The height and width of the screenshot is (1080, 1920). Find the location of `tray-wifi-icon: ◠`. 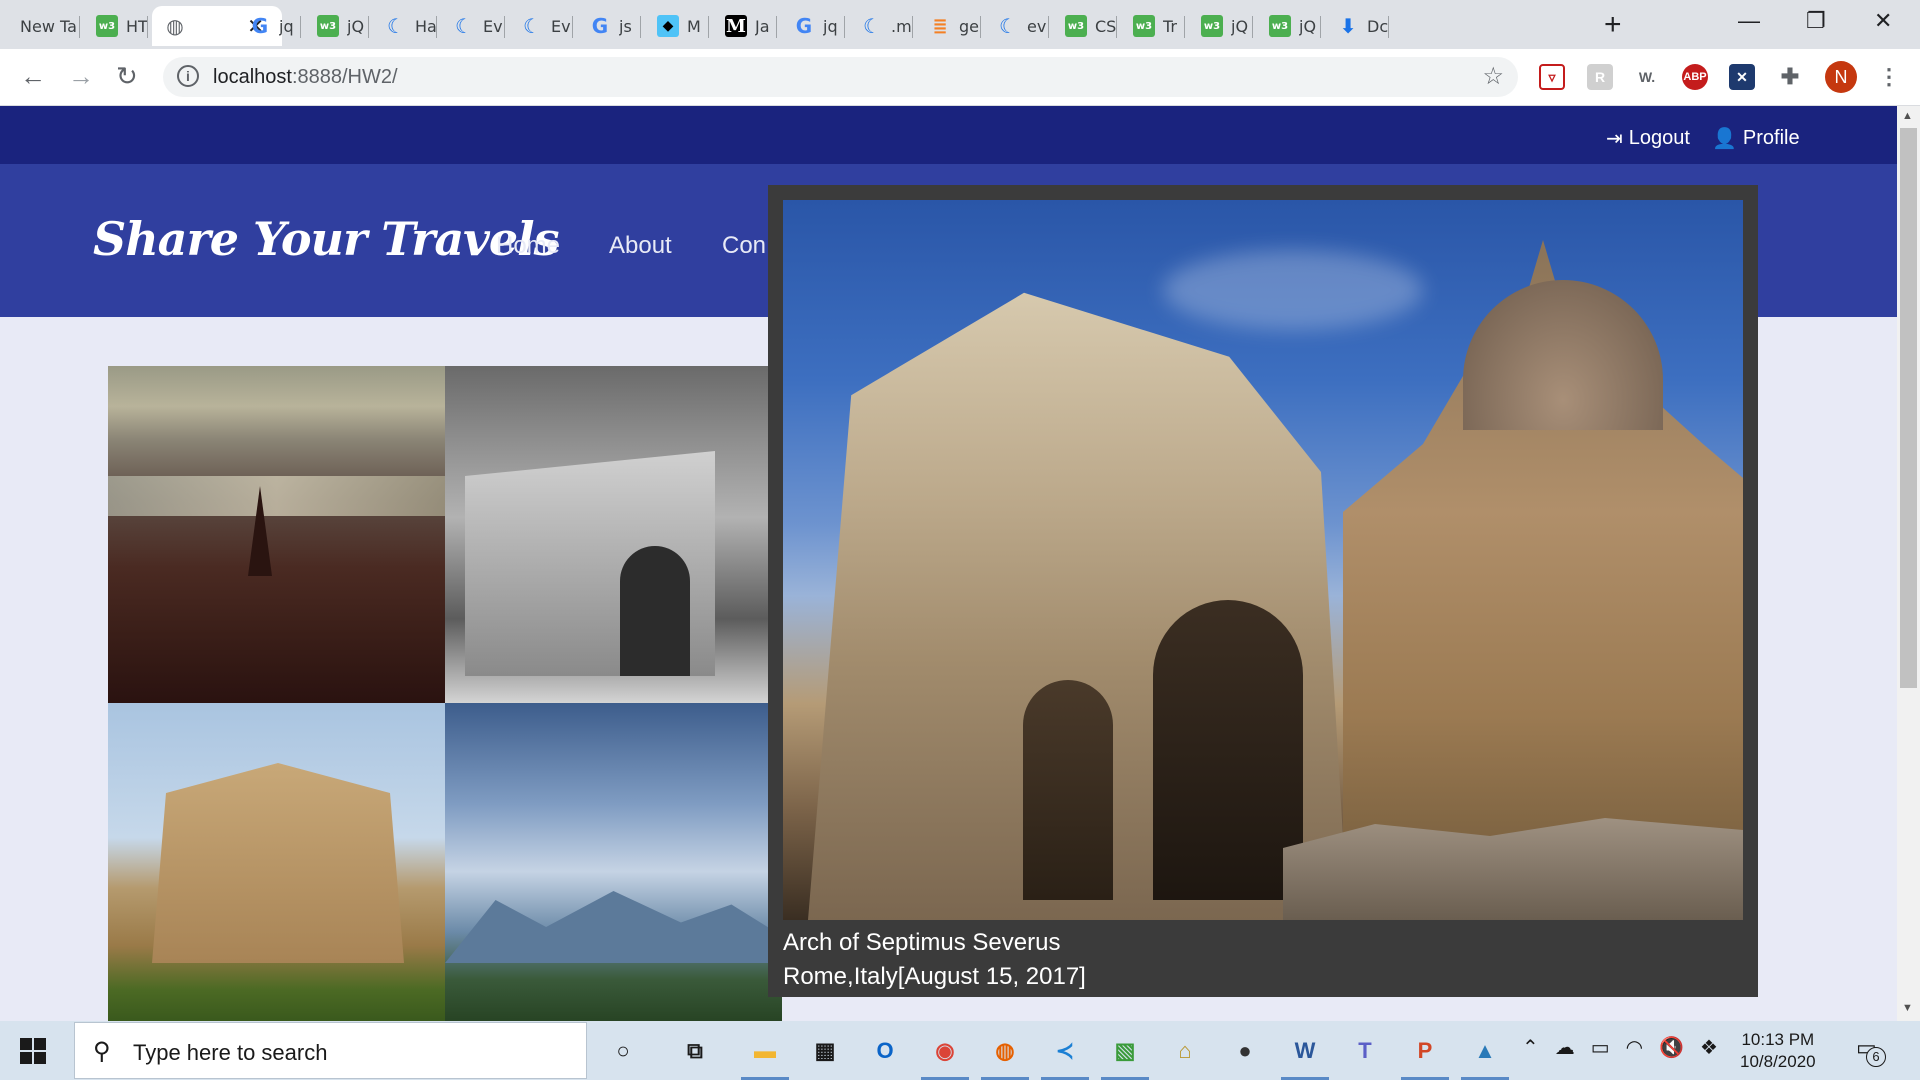

tray-wifi-icon: ◠ is located at coordinates (1634, 1047).